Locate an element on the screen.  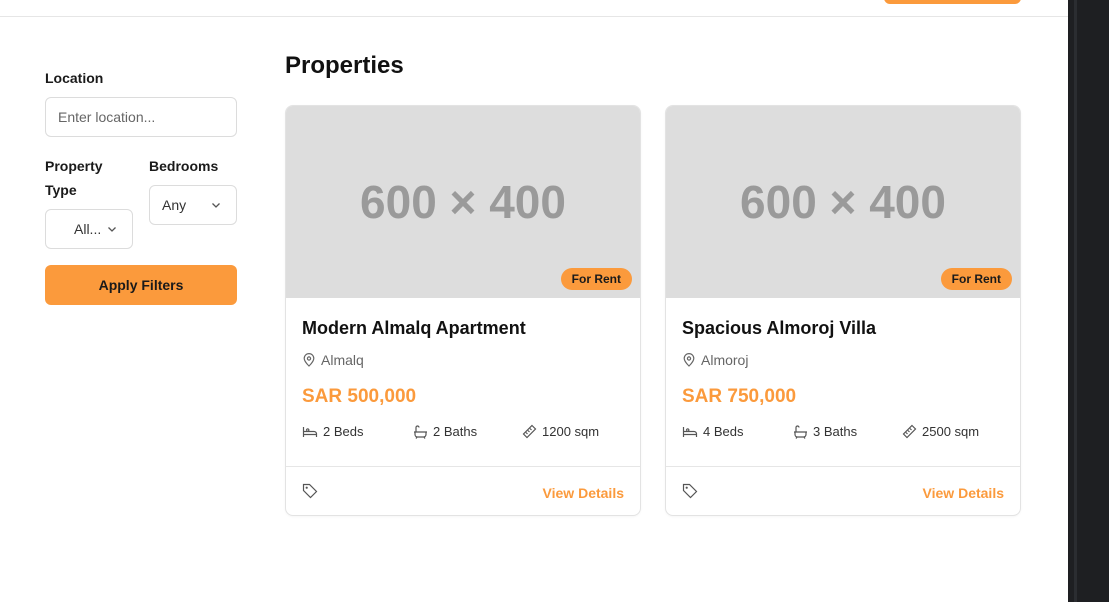
property-title: Modern Almalq Apartment is located at coordinates (414, 328).